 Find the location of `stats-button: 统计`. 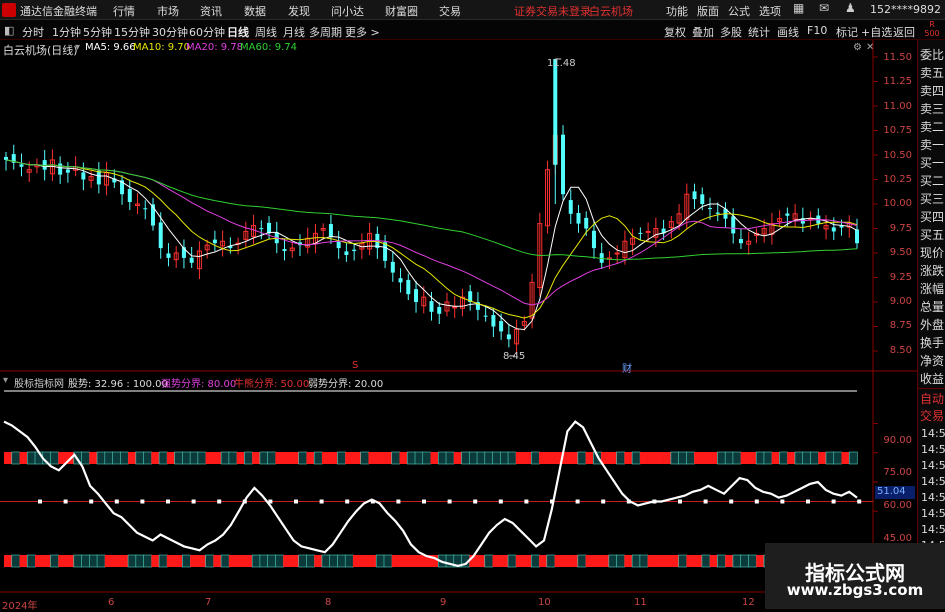

stats-button: 统计 is located at coordinates (759, 32).